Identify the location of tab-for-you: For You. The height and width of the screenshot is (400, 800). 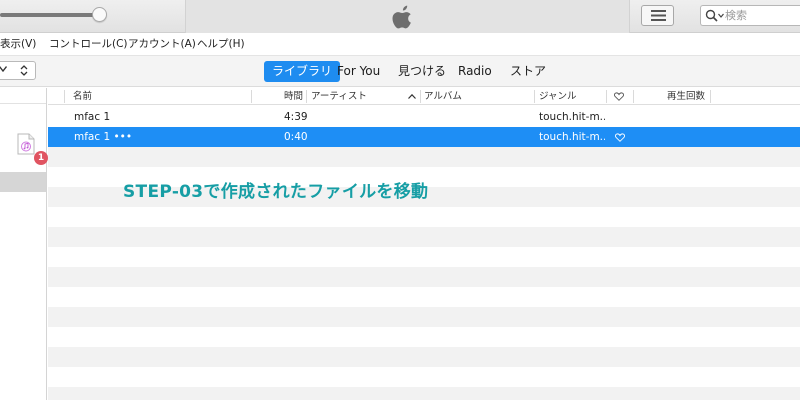
(358, 71).